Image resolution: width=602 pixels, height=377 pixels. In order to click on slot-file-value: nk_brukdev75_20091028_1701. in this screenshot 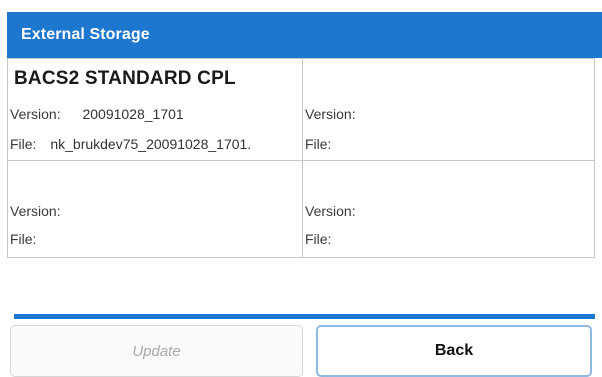, I will do `click(151, 144)`.